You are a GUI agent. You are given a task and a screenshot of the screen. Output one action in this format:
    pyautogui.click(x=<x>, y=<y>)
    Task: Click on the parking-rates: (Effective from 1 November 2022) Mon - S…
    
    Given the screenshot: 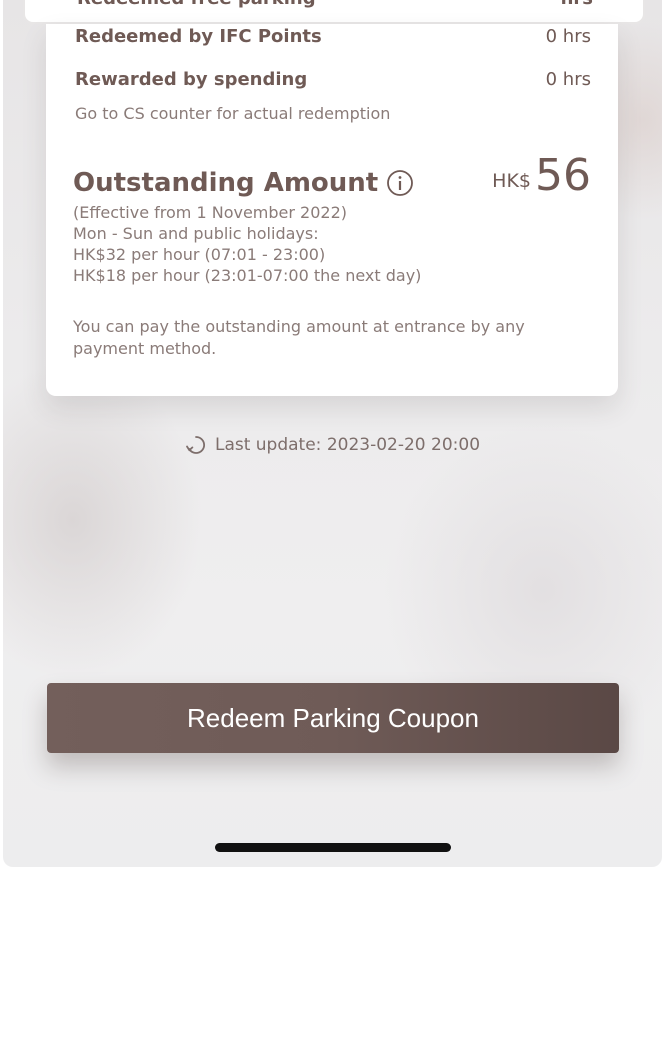 What is the action you would take?
    pyautogui.click(x=247, y=244)
    